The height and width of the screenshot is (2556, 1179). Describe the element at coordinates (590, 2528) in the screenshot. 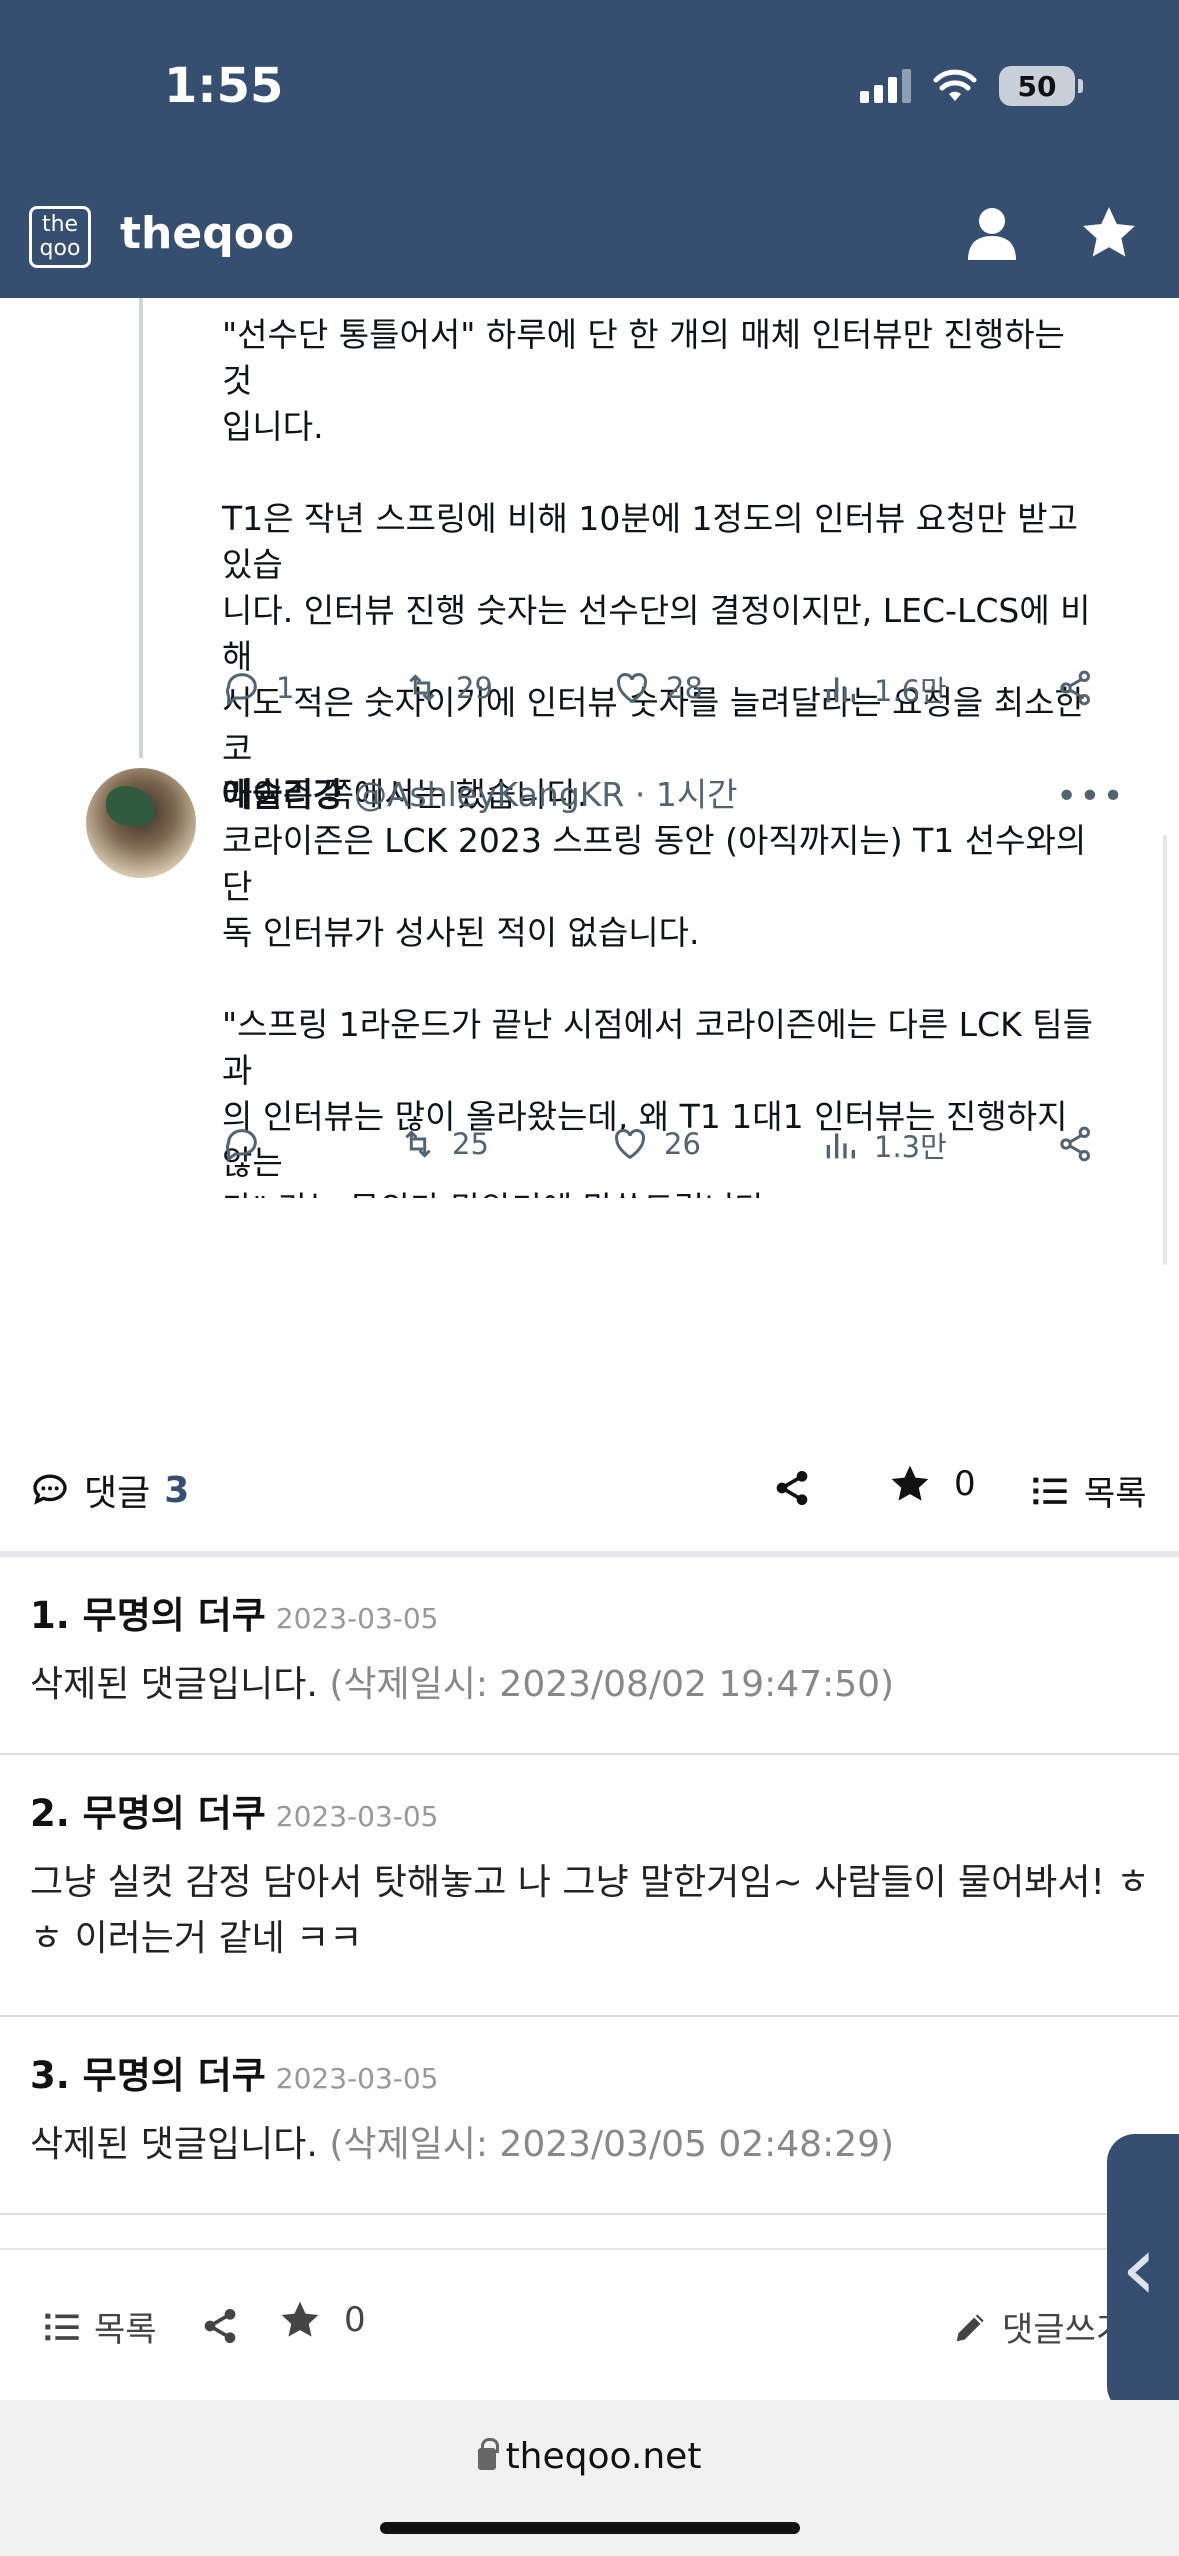

I see `home-indicator` at that location.